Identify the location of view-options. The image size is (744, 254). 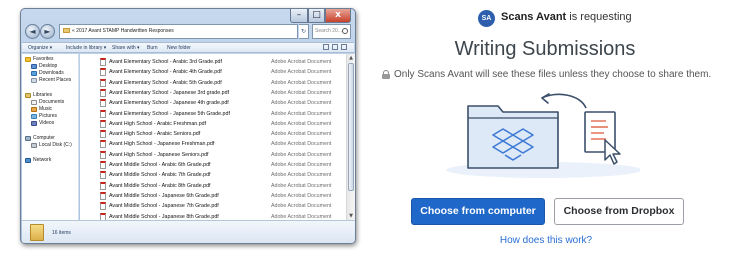
(335, 47).